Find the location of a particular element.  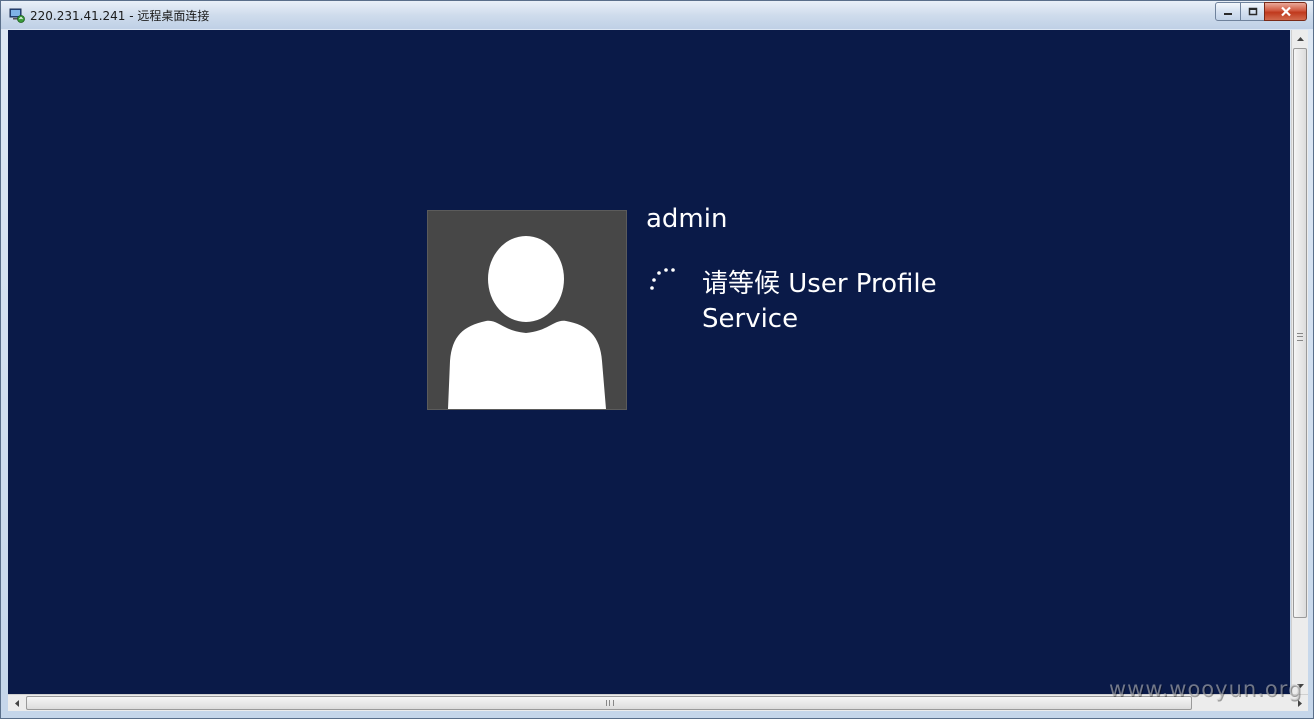

arrow-up-icon is located at coordinates (1300, 38).